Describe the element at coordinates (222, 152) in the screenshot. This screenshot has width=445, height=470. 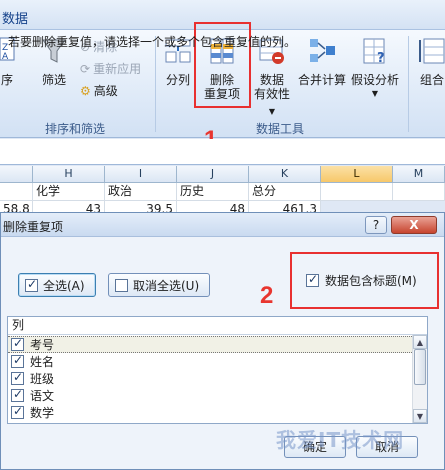
I see `formula-bar` at that location.